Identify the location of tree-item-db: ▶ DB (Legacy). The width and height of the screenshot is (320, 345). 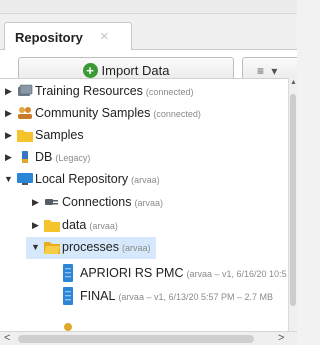
(144, 158).